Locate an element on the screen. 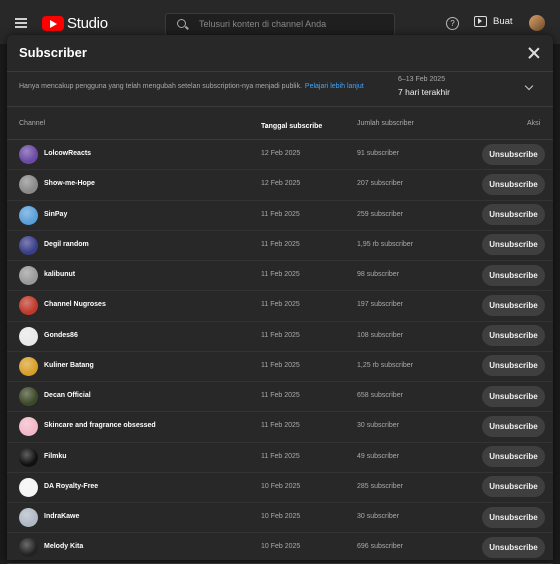 The image size is (560, 564). learn-more-link: Pelajari lebih lanjut is located at coordinates (334, 86).